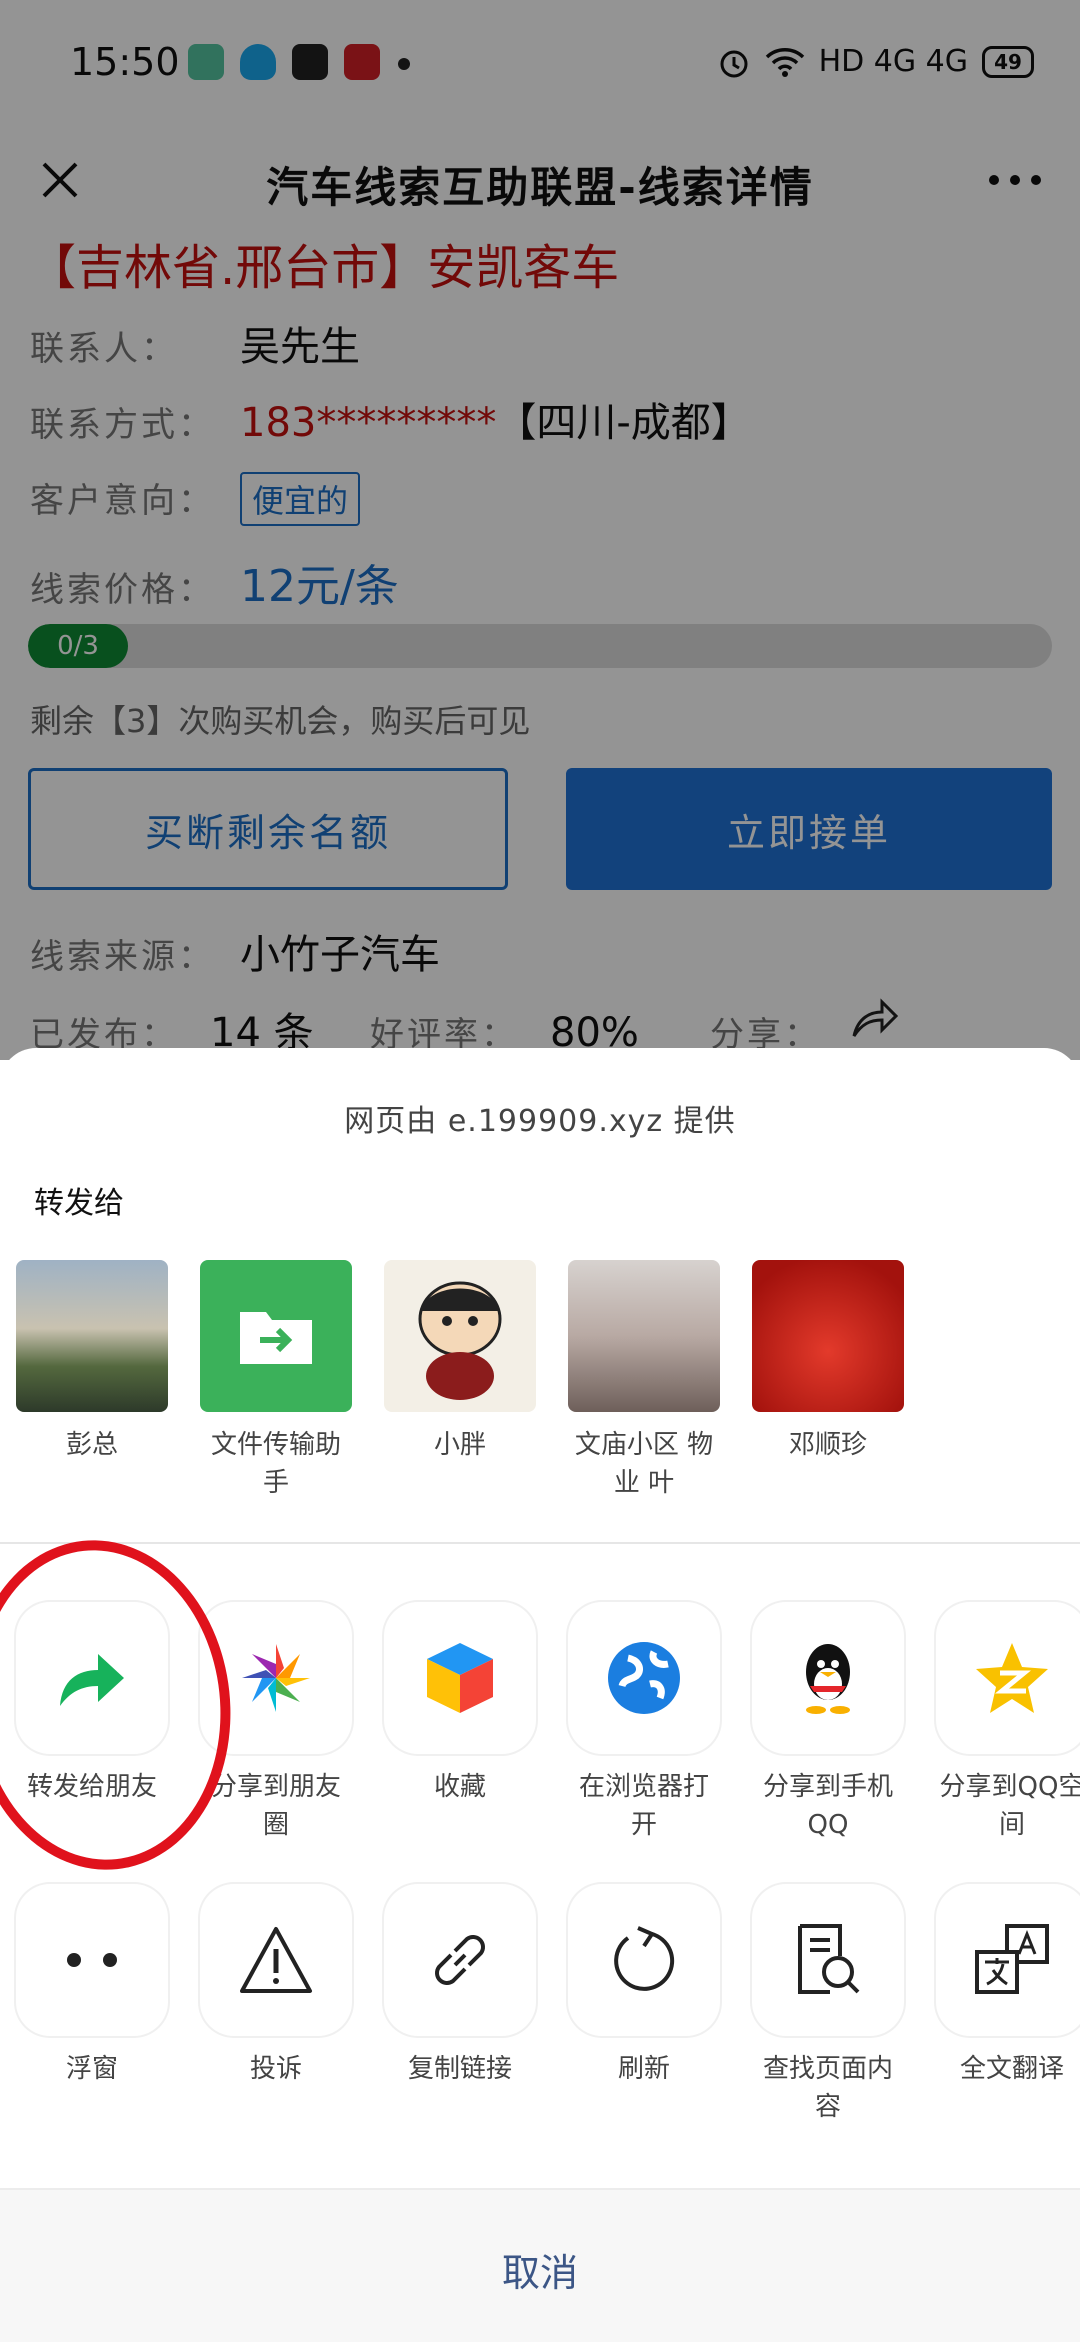  Describe the element at coordinates (91, 2069) in the screenshot. I see `action-label: 浮窗` at that location.